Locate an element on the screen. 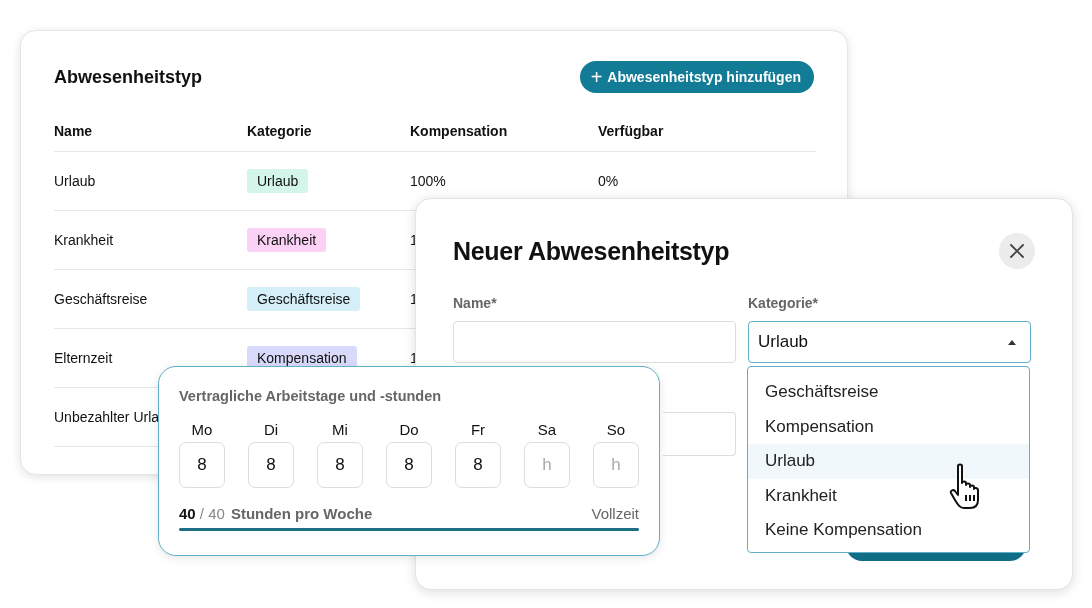 The width and height of the screenshot is (1092, 608). dropdown-option: Urlaub is located at coordinates (888, 461).